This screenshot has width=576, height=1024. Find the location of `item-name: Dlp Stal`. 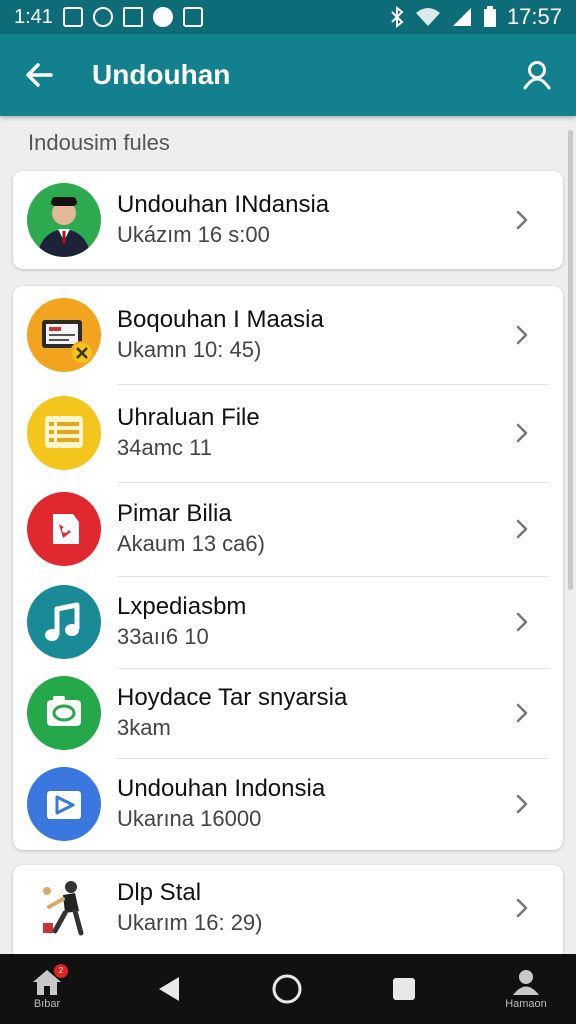

item-name: Dlp Stal is located at coordinates (159, 892).